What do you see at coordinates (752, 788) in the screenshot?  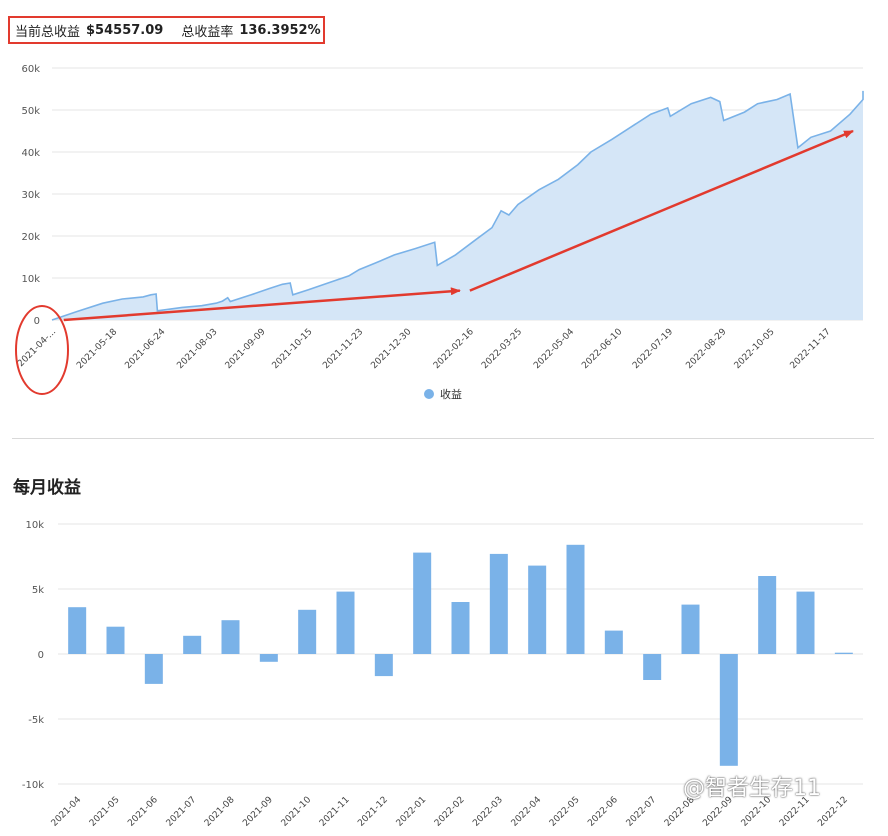 I see `watermark: @智者生存11` at bounding box center [752, 788].